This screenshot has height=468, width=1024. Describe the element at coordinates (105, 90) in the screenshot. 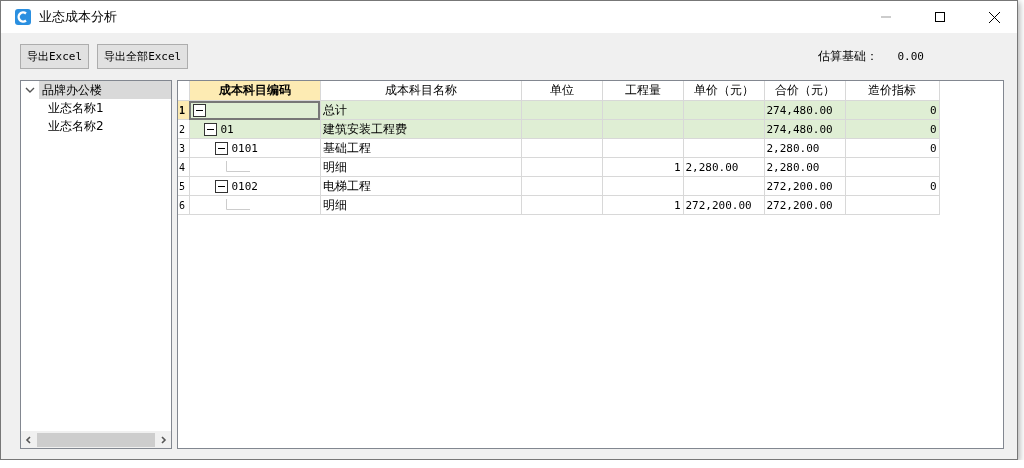

I see `tree-item: 品牌办公楼` at that location.